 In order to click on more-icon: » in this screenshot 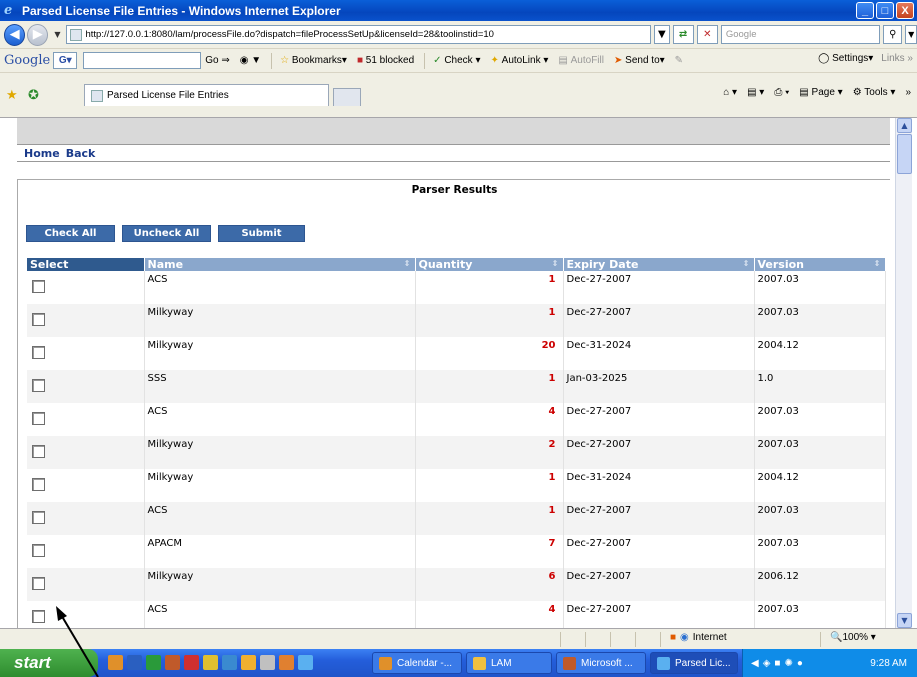, I will do `click(908, 92)`.